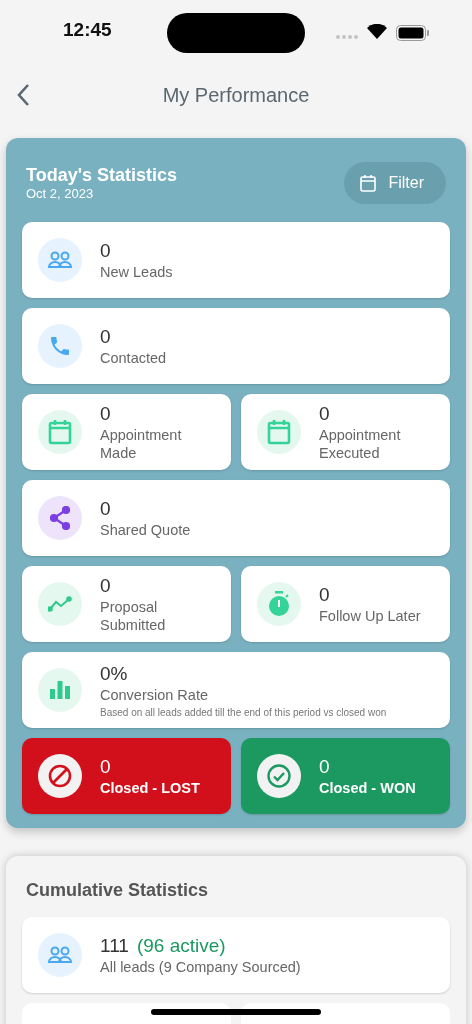  I want to click on status-time: 12:45, so click(87, 30).